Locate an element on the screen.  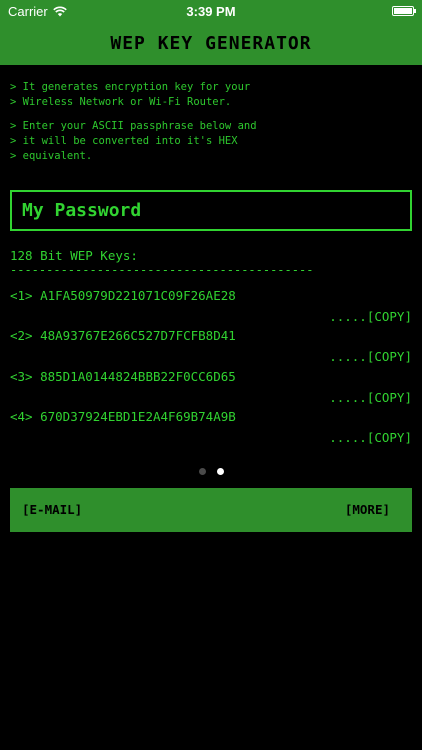
status-bar: Carrier 3:39 PM is located at coordinates (211, 11).